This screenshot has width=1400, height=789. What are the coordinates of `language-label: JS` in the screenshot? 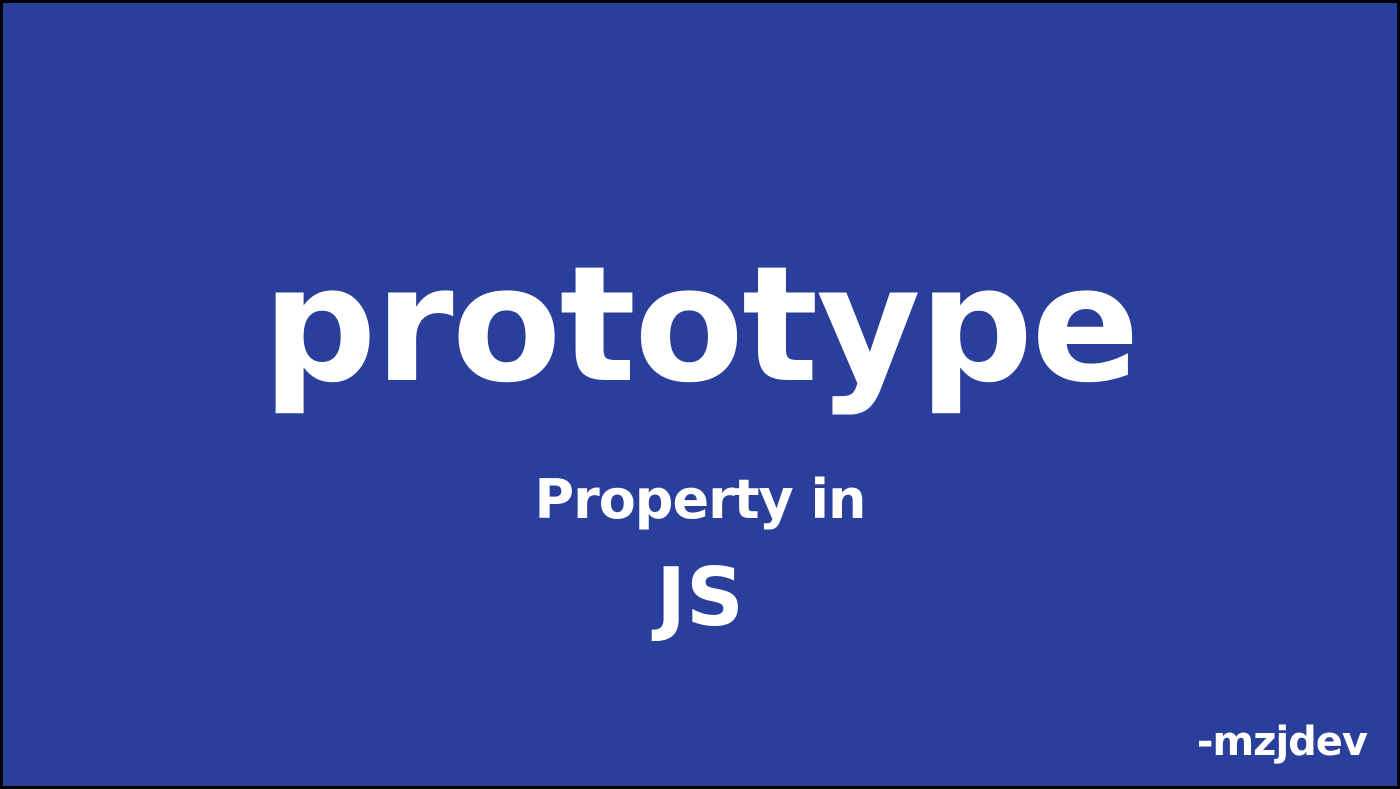 It's located at (700, 597).